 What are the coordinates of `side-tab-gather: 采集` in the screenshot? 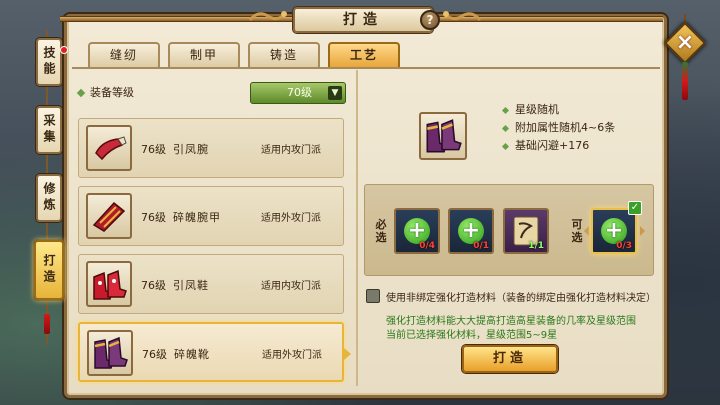 It's located at (49, 130).